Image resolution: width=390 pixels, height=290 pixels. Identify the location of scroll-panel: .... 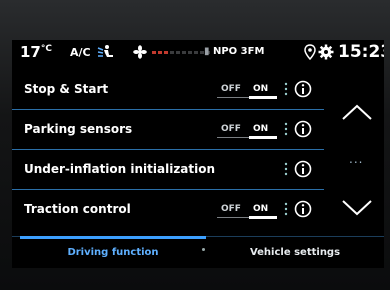
(357, 152).